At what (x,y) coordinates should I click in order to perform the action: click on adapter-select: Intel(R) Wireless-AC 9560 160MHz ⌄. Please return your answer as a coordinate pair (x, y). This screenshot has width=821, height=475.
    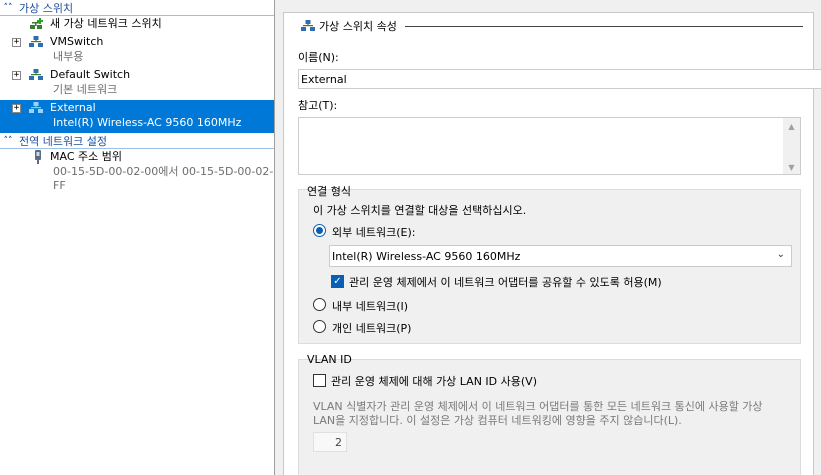
    Looking at the image, I should click on (560, 256).